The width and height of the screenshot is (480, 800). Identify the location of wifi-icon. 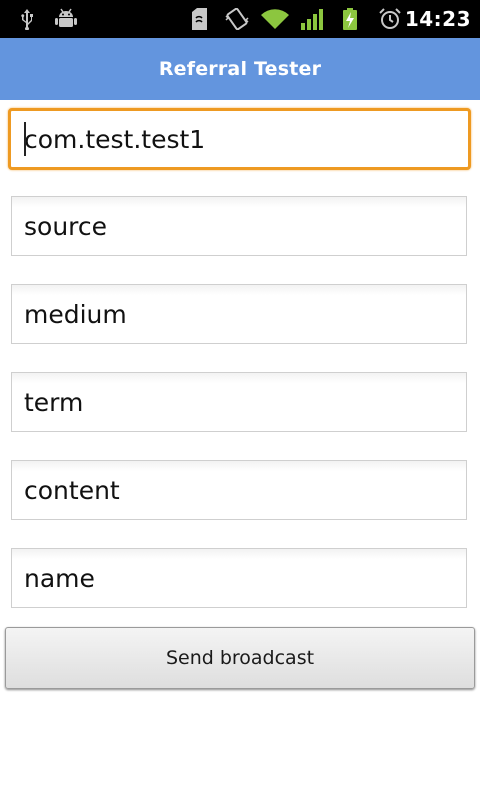
(275, 19).